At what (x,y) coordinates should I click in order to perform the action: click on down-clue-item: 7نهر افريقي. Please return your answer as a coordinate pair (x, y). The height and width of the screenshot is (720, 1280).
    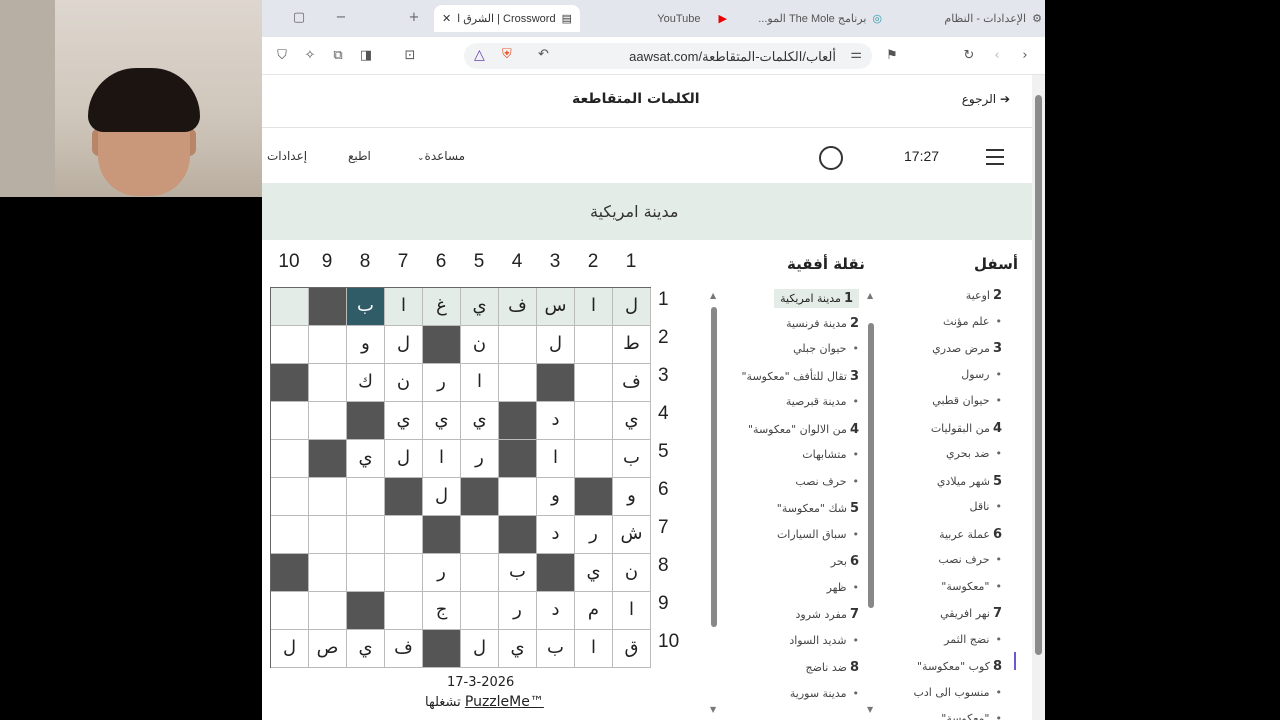
    Looking at the image, I should click on (971, 613).